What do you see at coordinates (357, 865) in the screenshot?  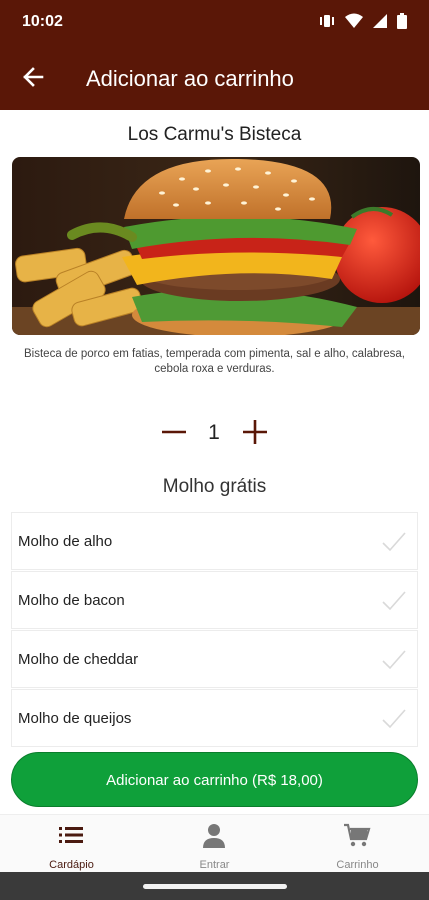 I see `nav-label: Carrinho` at bounding box center [357, 865].